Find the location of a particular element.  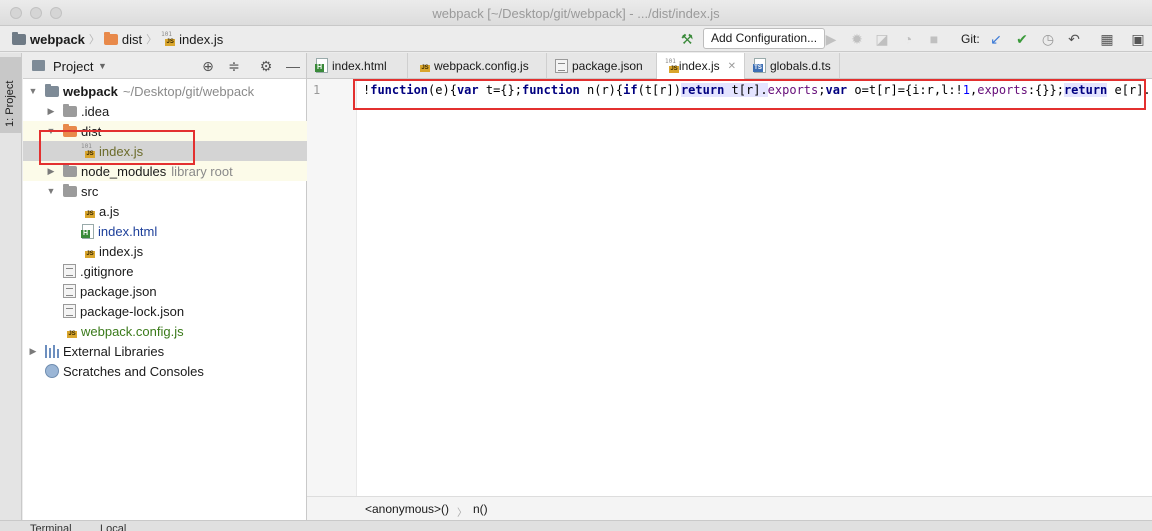

tree-item-label: External Libraries is located at coordinates (114, 351).